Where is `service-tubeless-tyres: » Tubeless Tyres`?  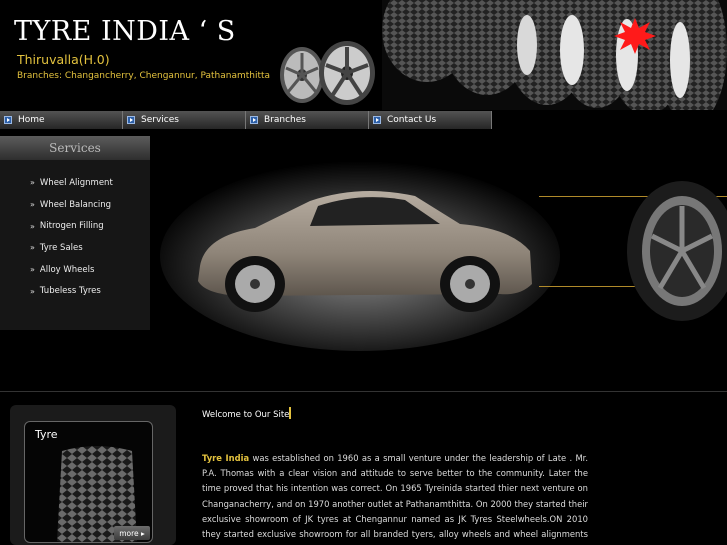
service-tubeless-tyres: » Tubeless Tyres is located at coordinates (75, 291).